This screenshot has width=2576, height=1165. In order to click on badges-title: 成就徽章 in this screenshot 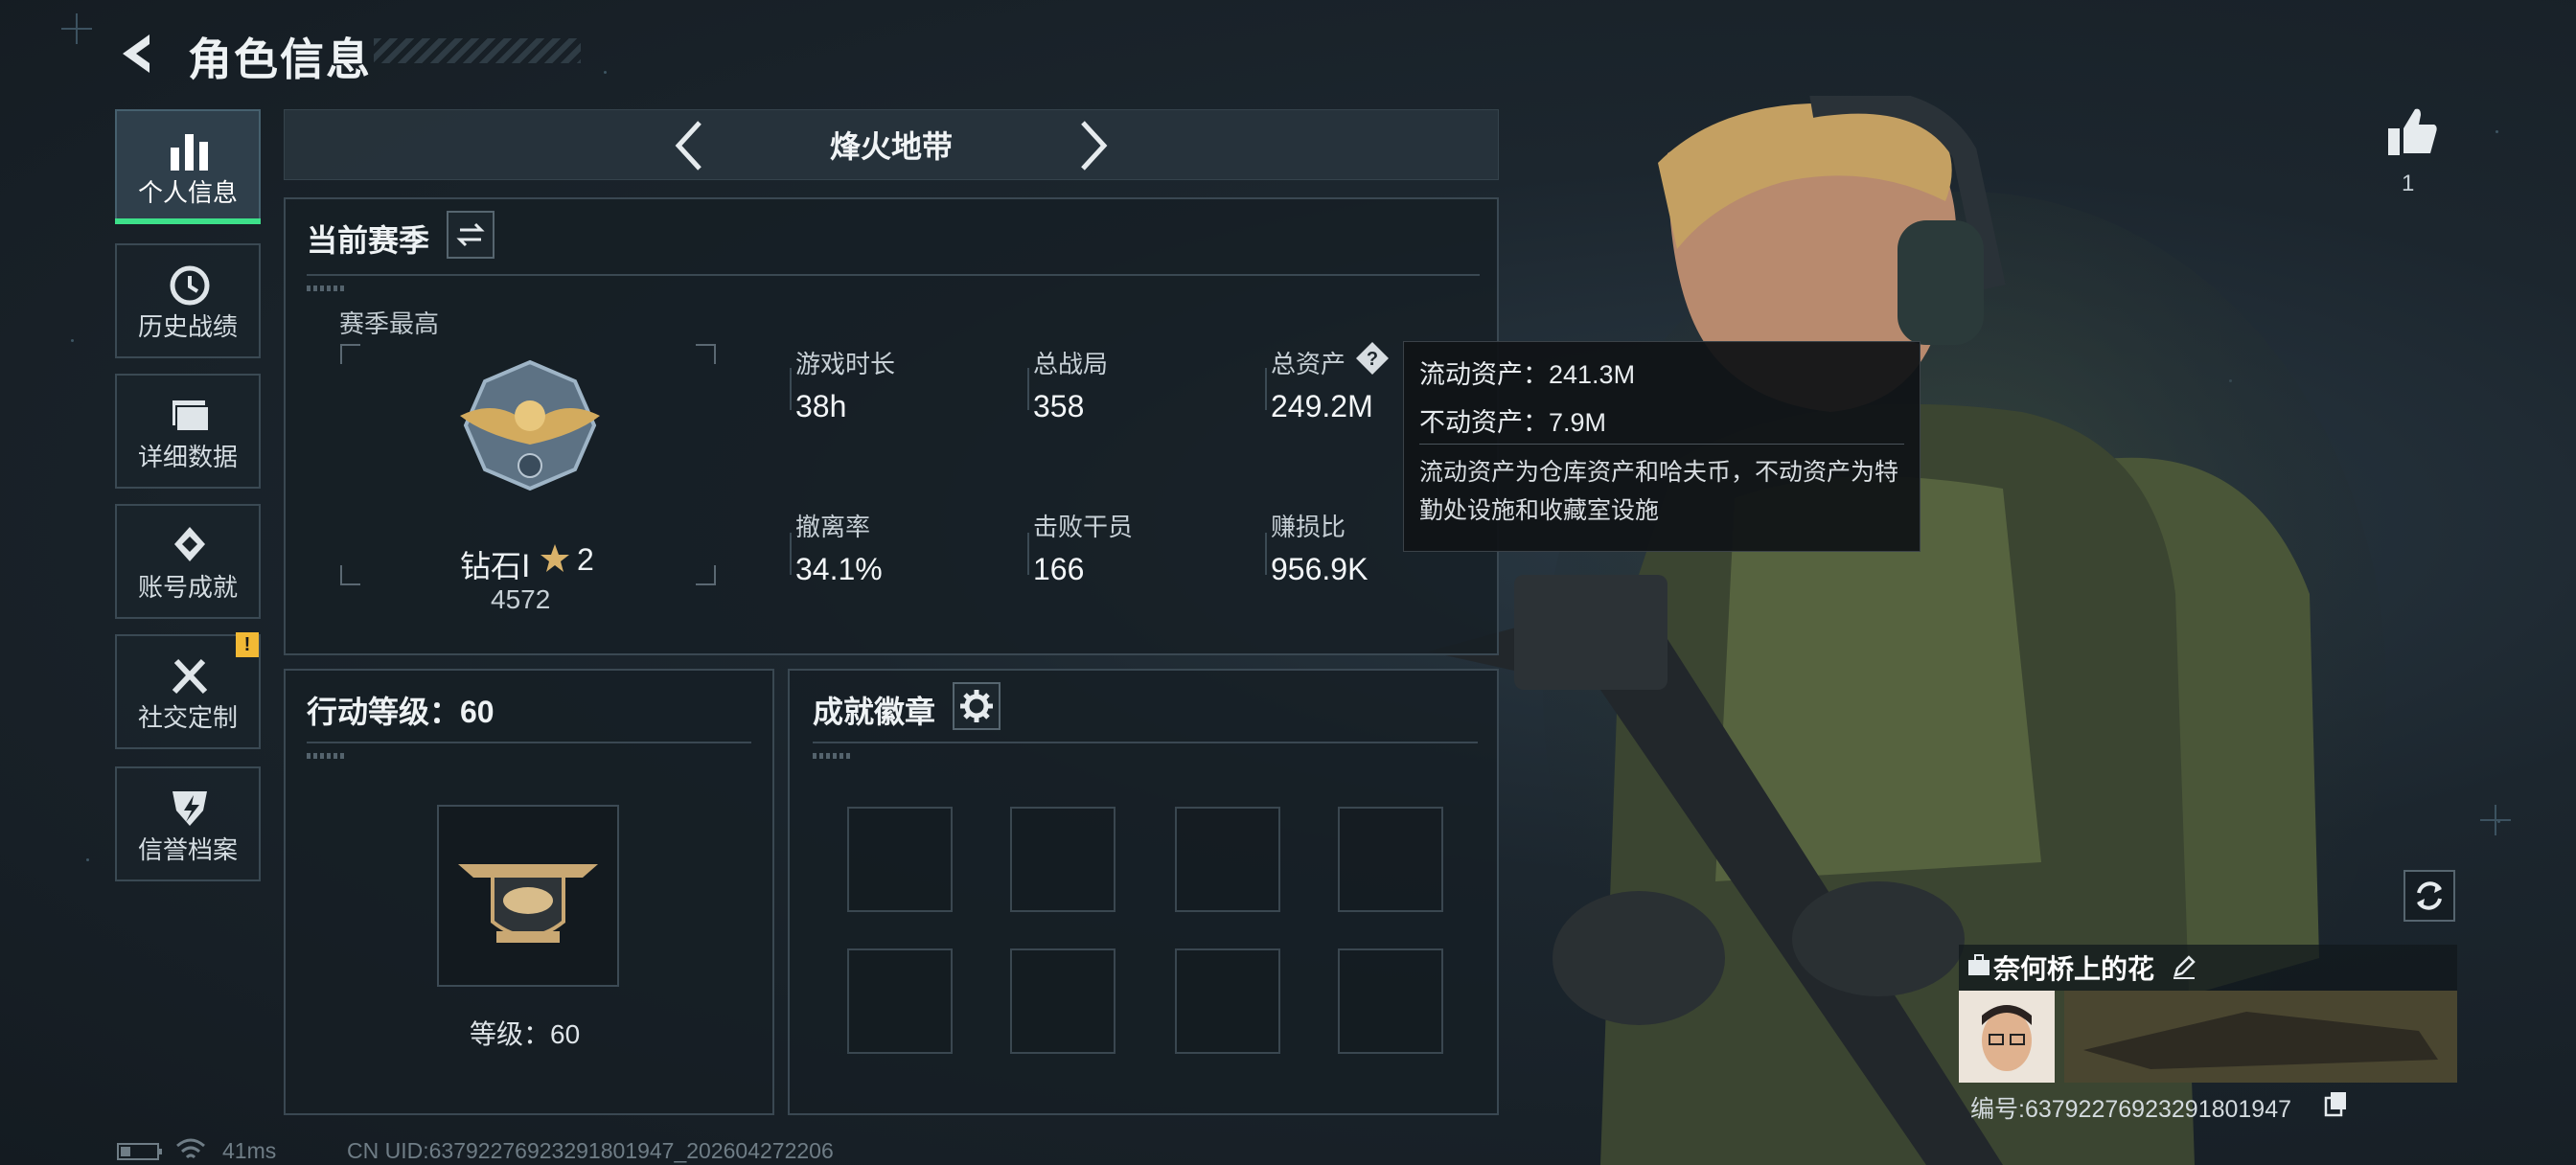, I will do `click(874, 712)`.